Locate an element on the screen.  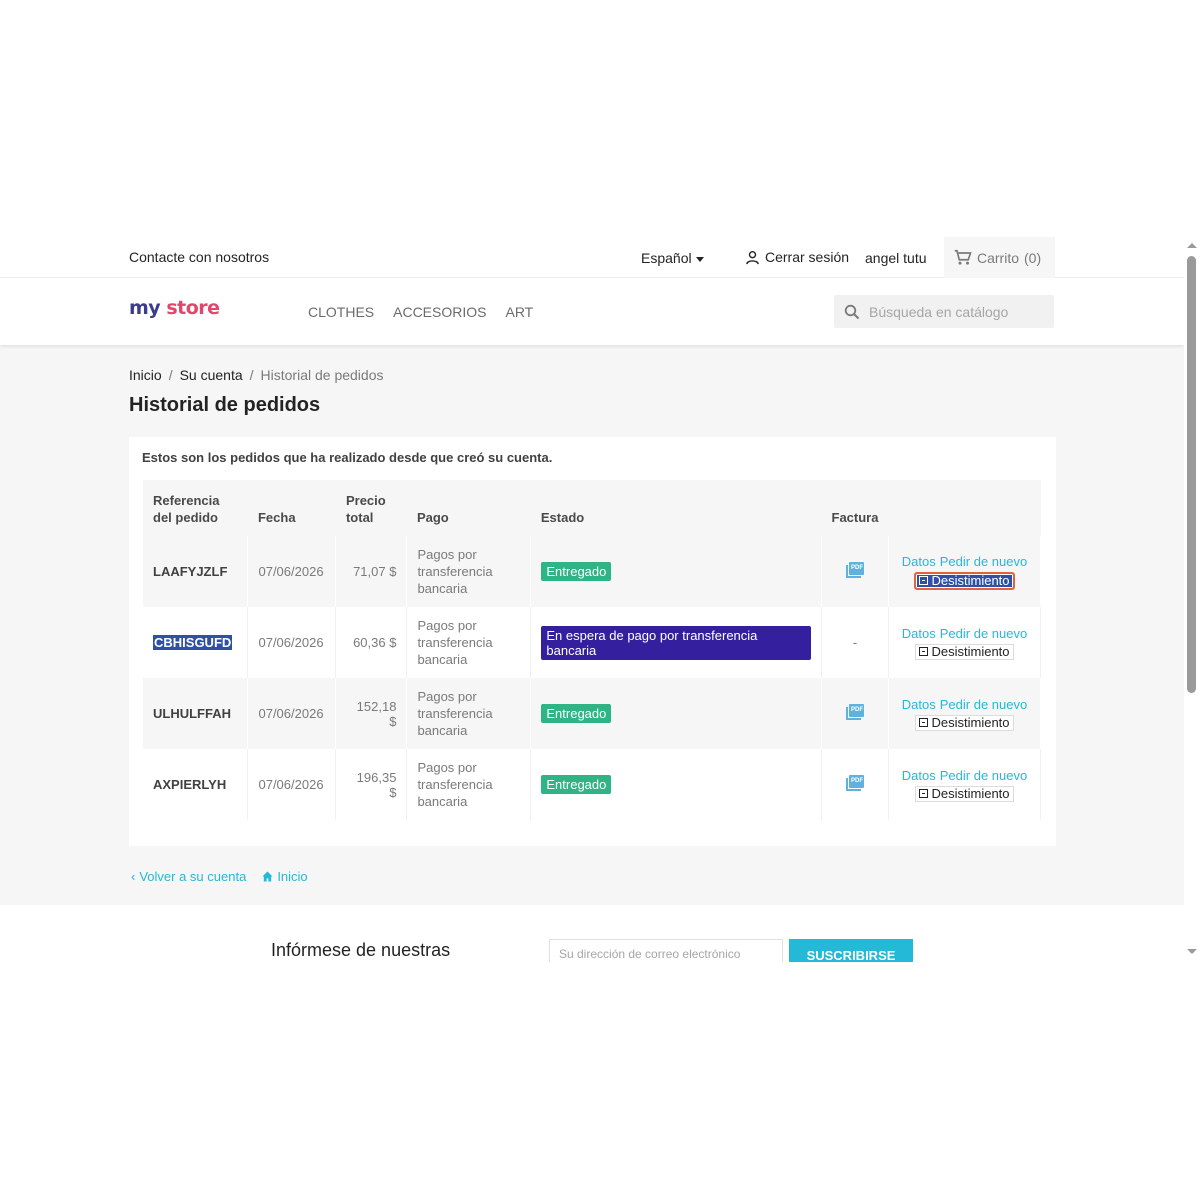
chevron-left-icon: ‹ is located at coordinates (133, 876).